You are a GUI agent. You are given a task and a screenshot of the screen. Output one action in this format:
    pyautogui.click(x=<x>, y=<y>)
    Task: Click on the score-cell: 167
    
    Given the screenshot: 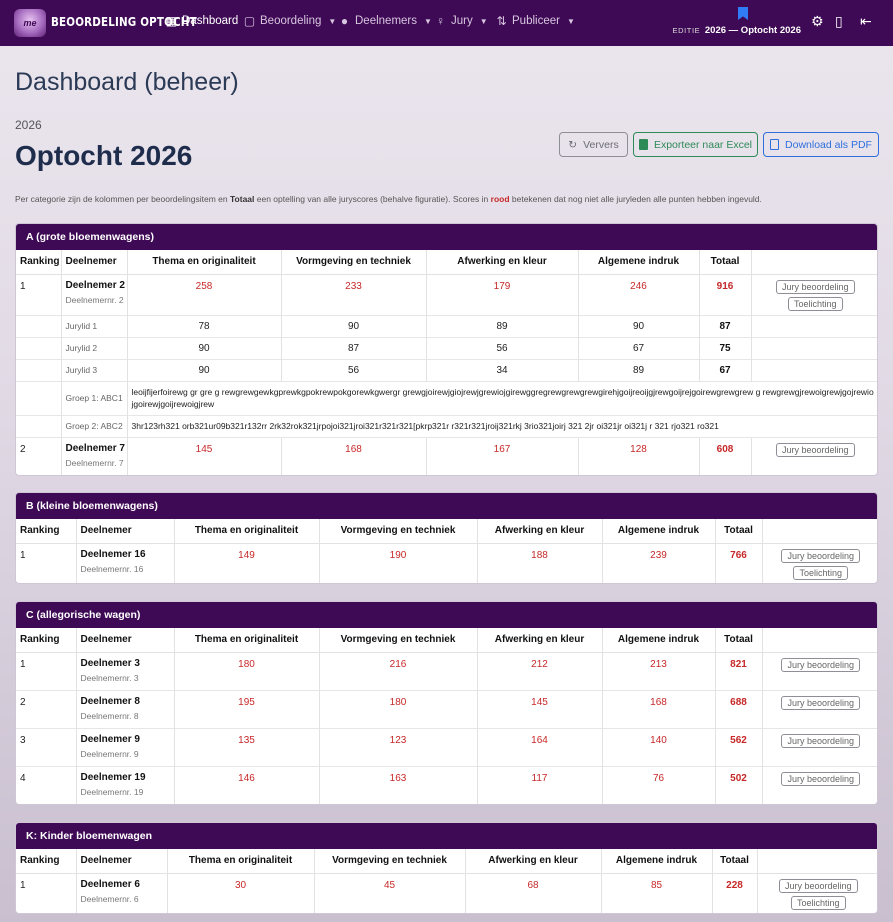 What is the action you would take?
    pyautogui.click(x=501, y=456)
    